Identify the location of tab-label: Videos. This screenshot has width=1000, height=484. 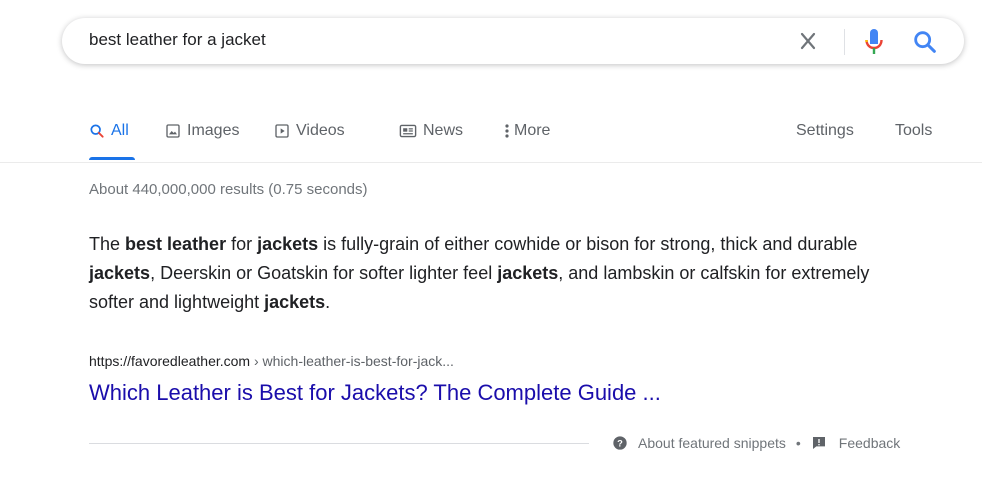
(320, 130).